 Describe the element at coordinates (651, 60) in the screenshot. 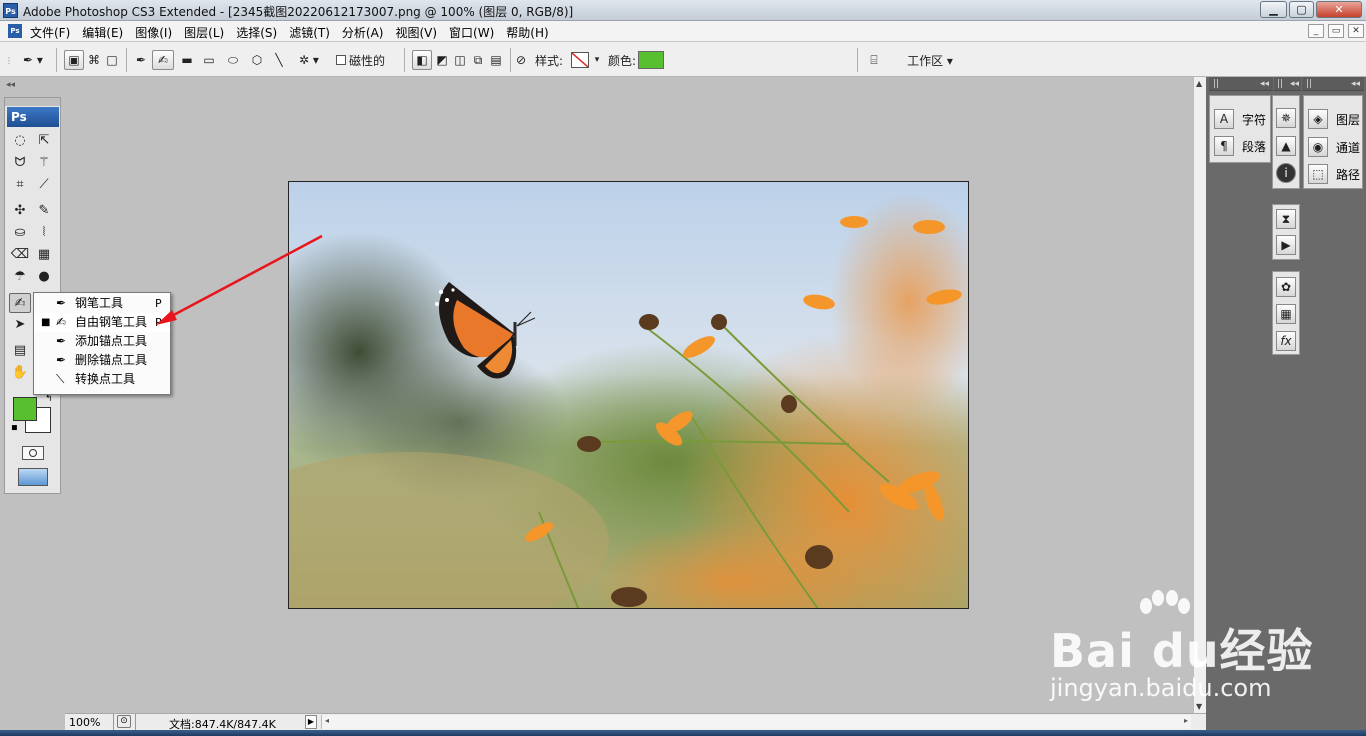

I see `color-swatch` at that location.